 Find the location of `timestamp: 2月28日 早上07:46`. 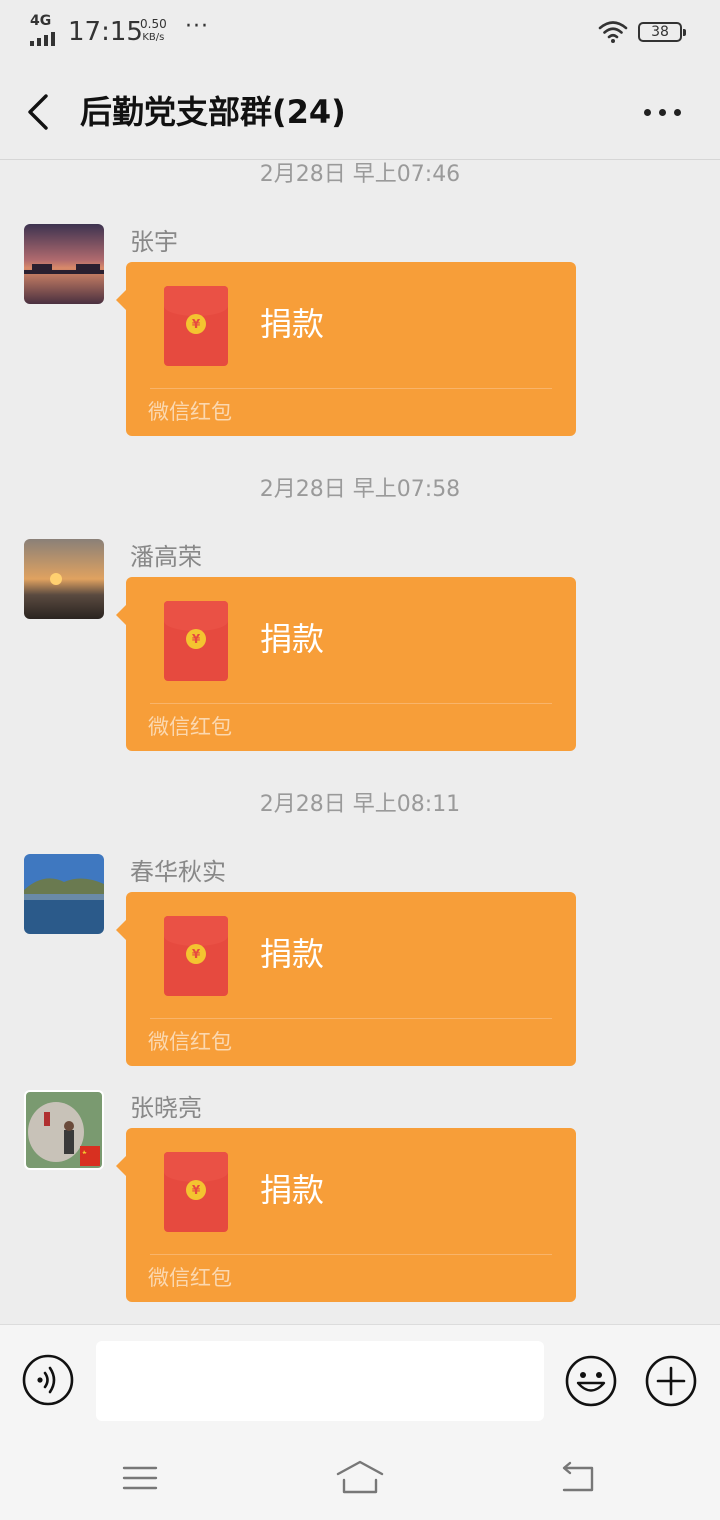

timestamp: 2月28日 早上07:46 is located at coordinates (360, 174).